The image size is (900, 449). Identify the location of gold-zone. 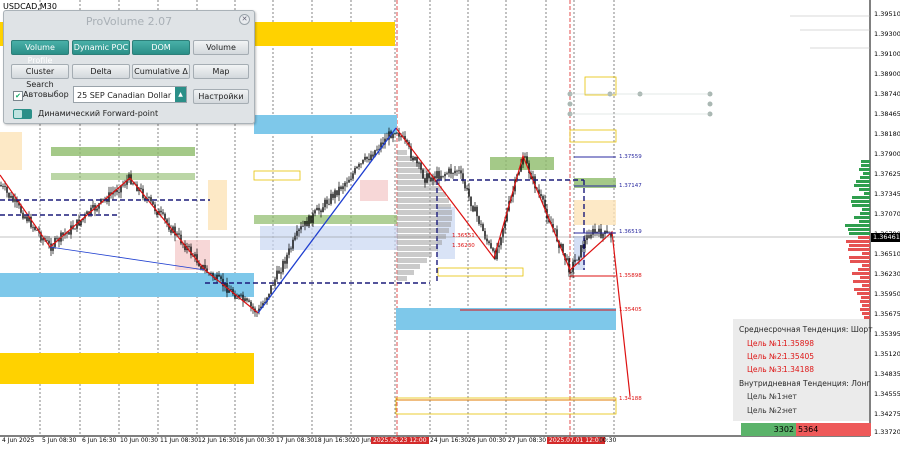
(127, 368).